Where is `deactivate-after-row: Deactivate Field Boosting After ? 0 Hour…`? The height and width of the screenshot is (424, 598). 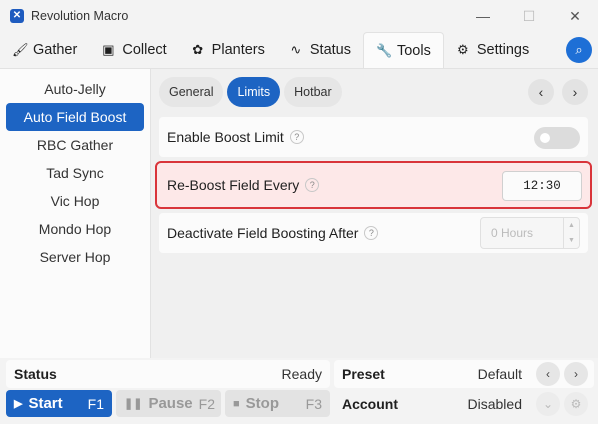
deactivate-after-row: Deactivate Field Boosting After ? 0 Hour… is located at coordinates (373, 233).